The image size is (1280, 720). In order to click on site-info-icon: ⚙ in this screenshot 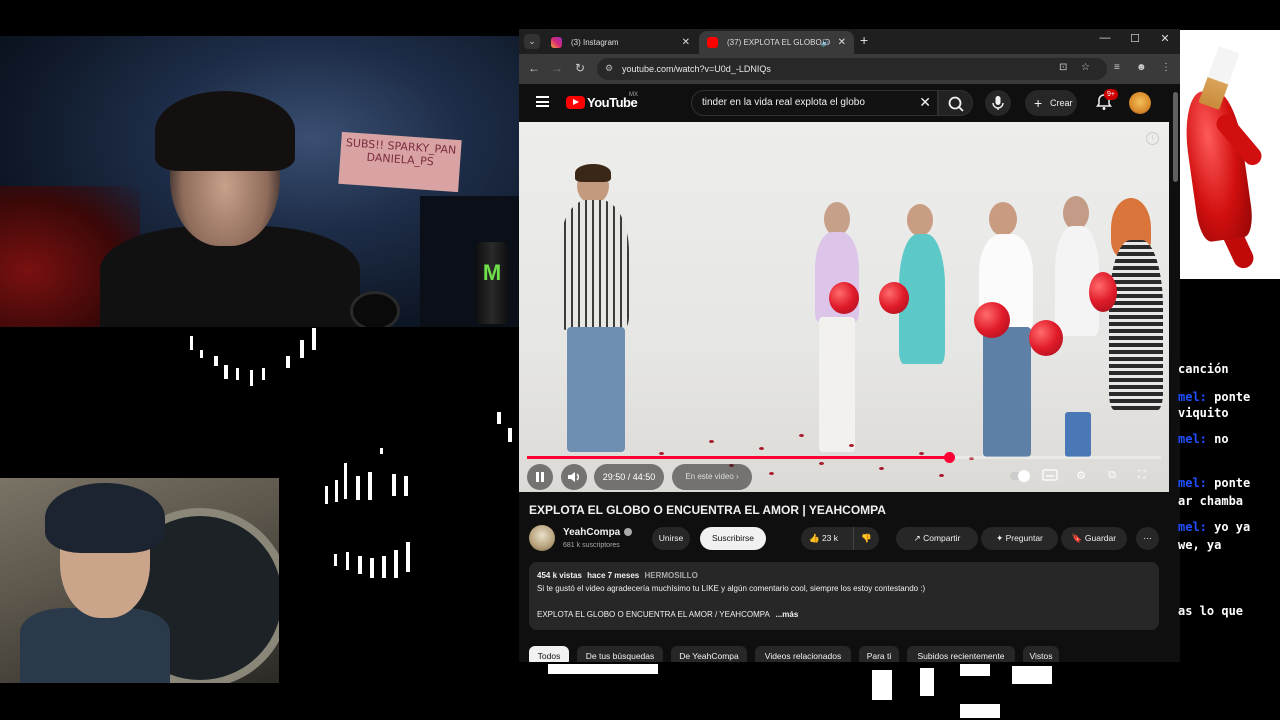, I will do `click(609, 68)`.